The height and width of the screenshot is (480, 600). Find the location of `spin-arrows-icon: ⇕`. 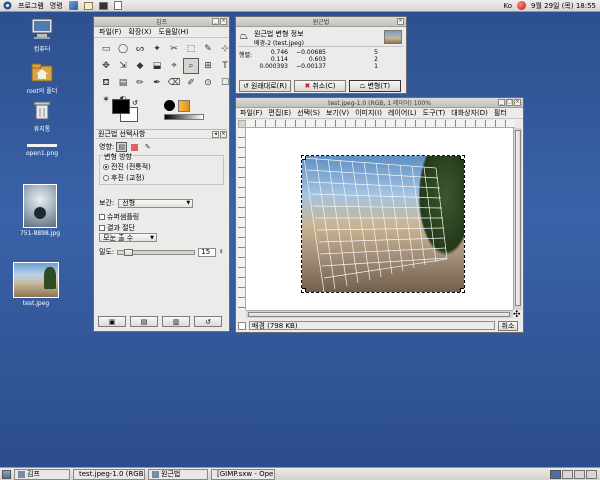

spin-arrows-icon: ⇕ is located at coordinates (221, 252).